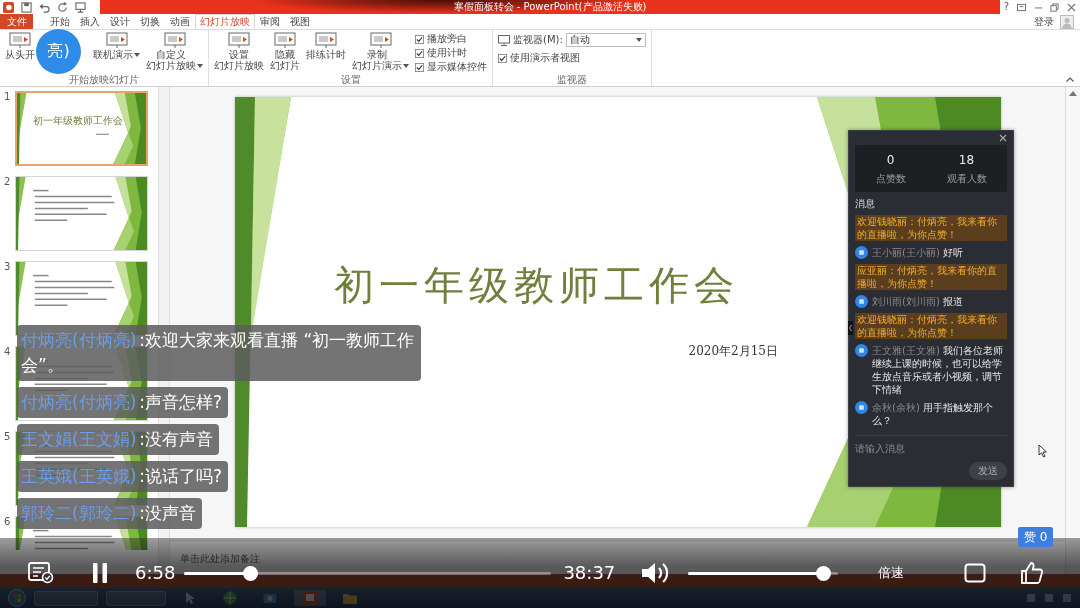 The height and width of the screenshot is (608, 1080). What do you see at coordinates (966, 179) in the screenshot?
I see `stat-label: 观看人数` at bounding box center [966, 179].